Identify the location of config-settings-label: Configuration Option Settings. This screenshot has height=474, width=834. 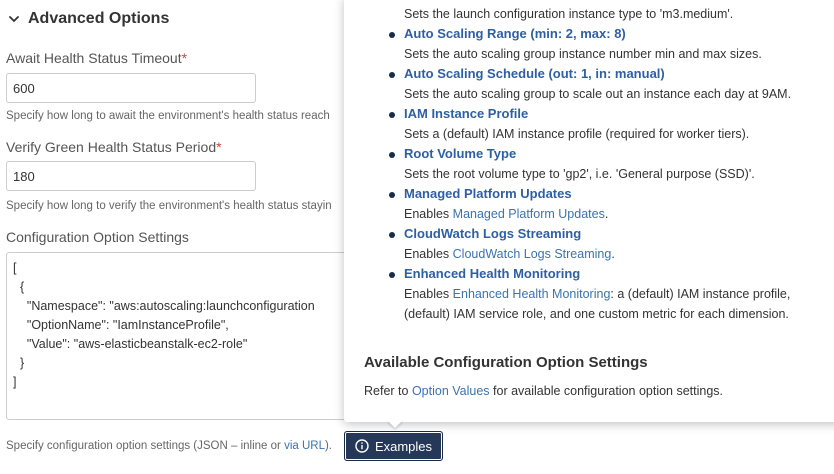
(97, 237).